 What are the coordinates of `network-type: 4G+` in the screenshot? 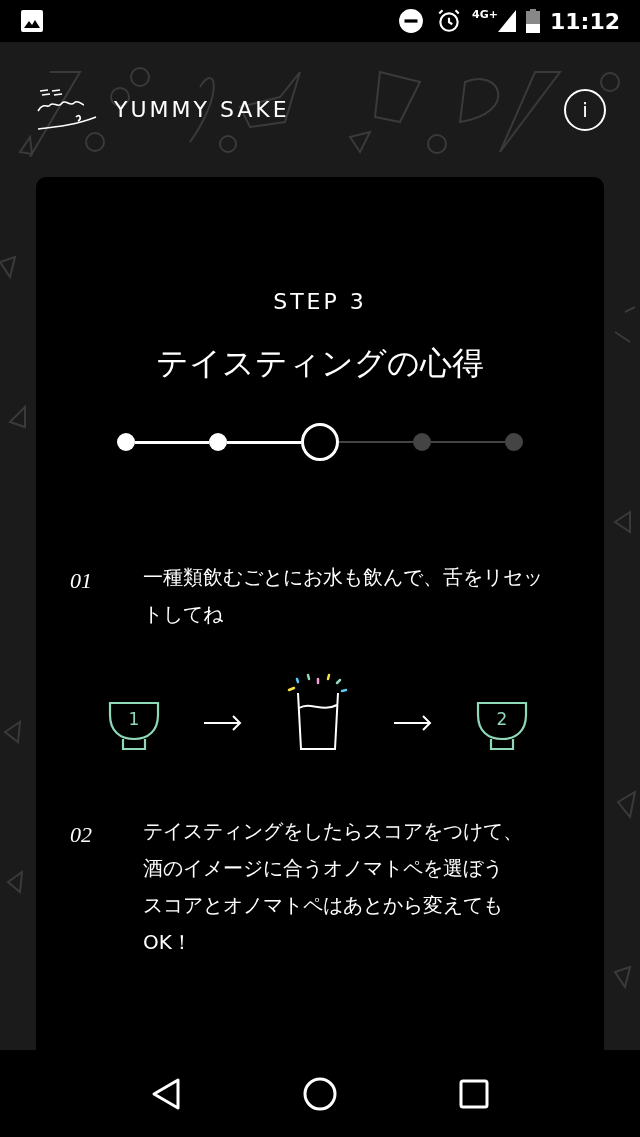 It's located at (485, 15).